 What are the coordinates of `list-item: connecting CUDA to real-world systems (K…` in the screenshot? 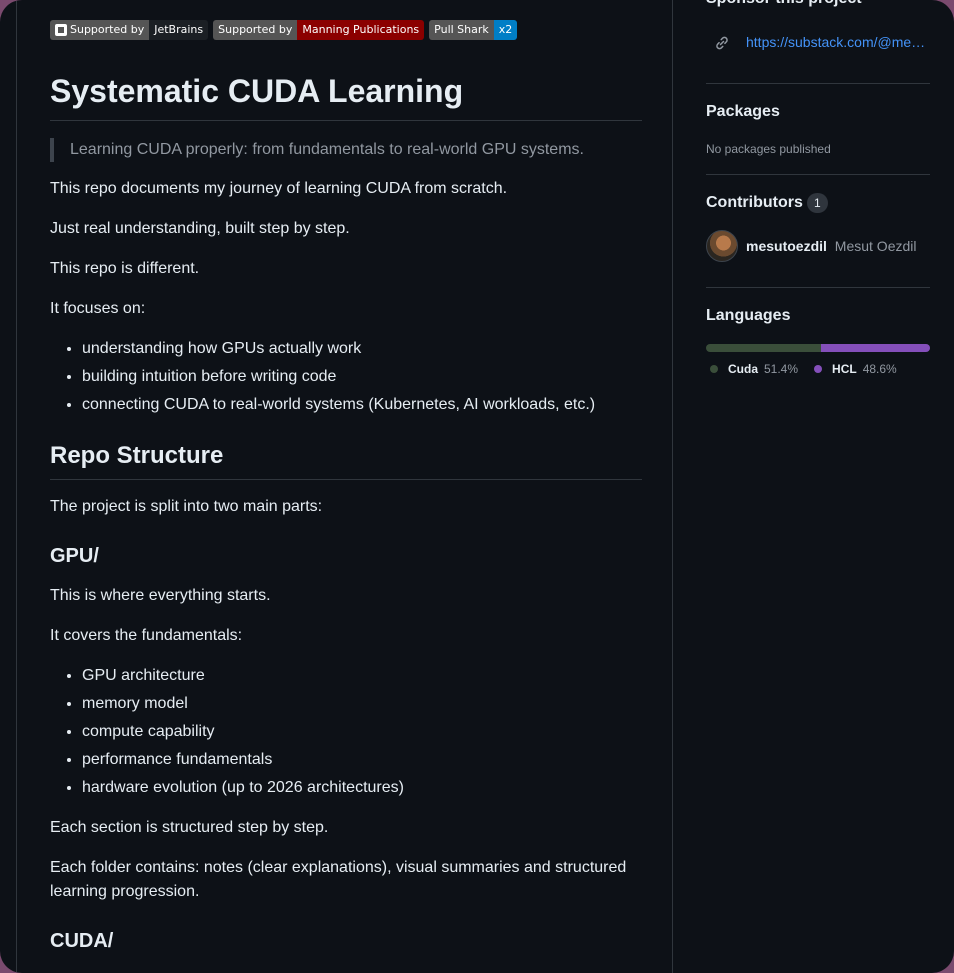 It's located at (338, 405).